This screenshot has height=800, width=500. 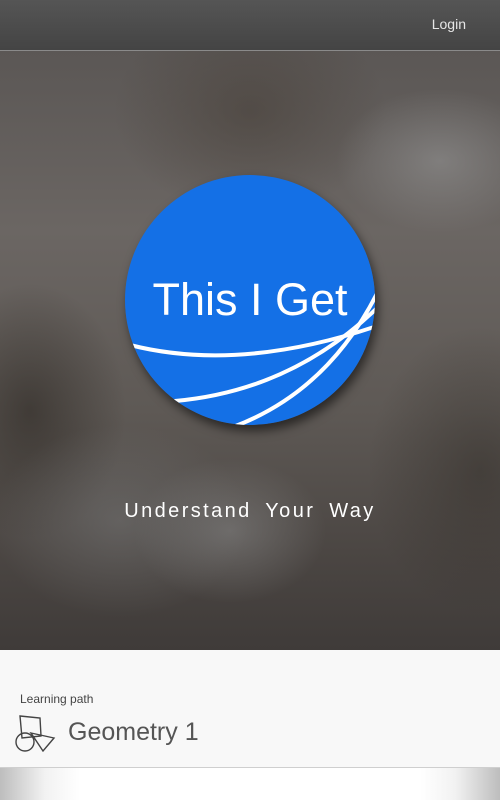 What do you see at coordinates (250, 511) in the screenshot?
I see `tagline: Understand Your Way` at bounding box center [250, 511].